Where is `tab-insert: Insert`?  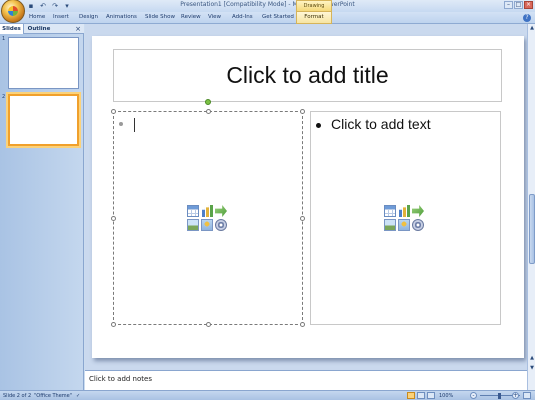 tab-insert: Insert is located at coordinates (61, 17).